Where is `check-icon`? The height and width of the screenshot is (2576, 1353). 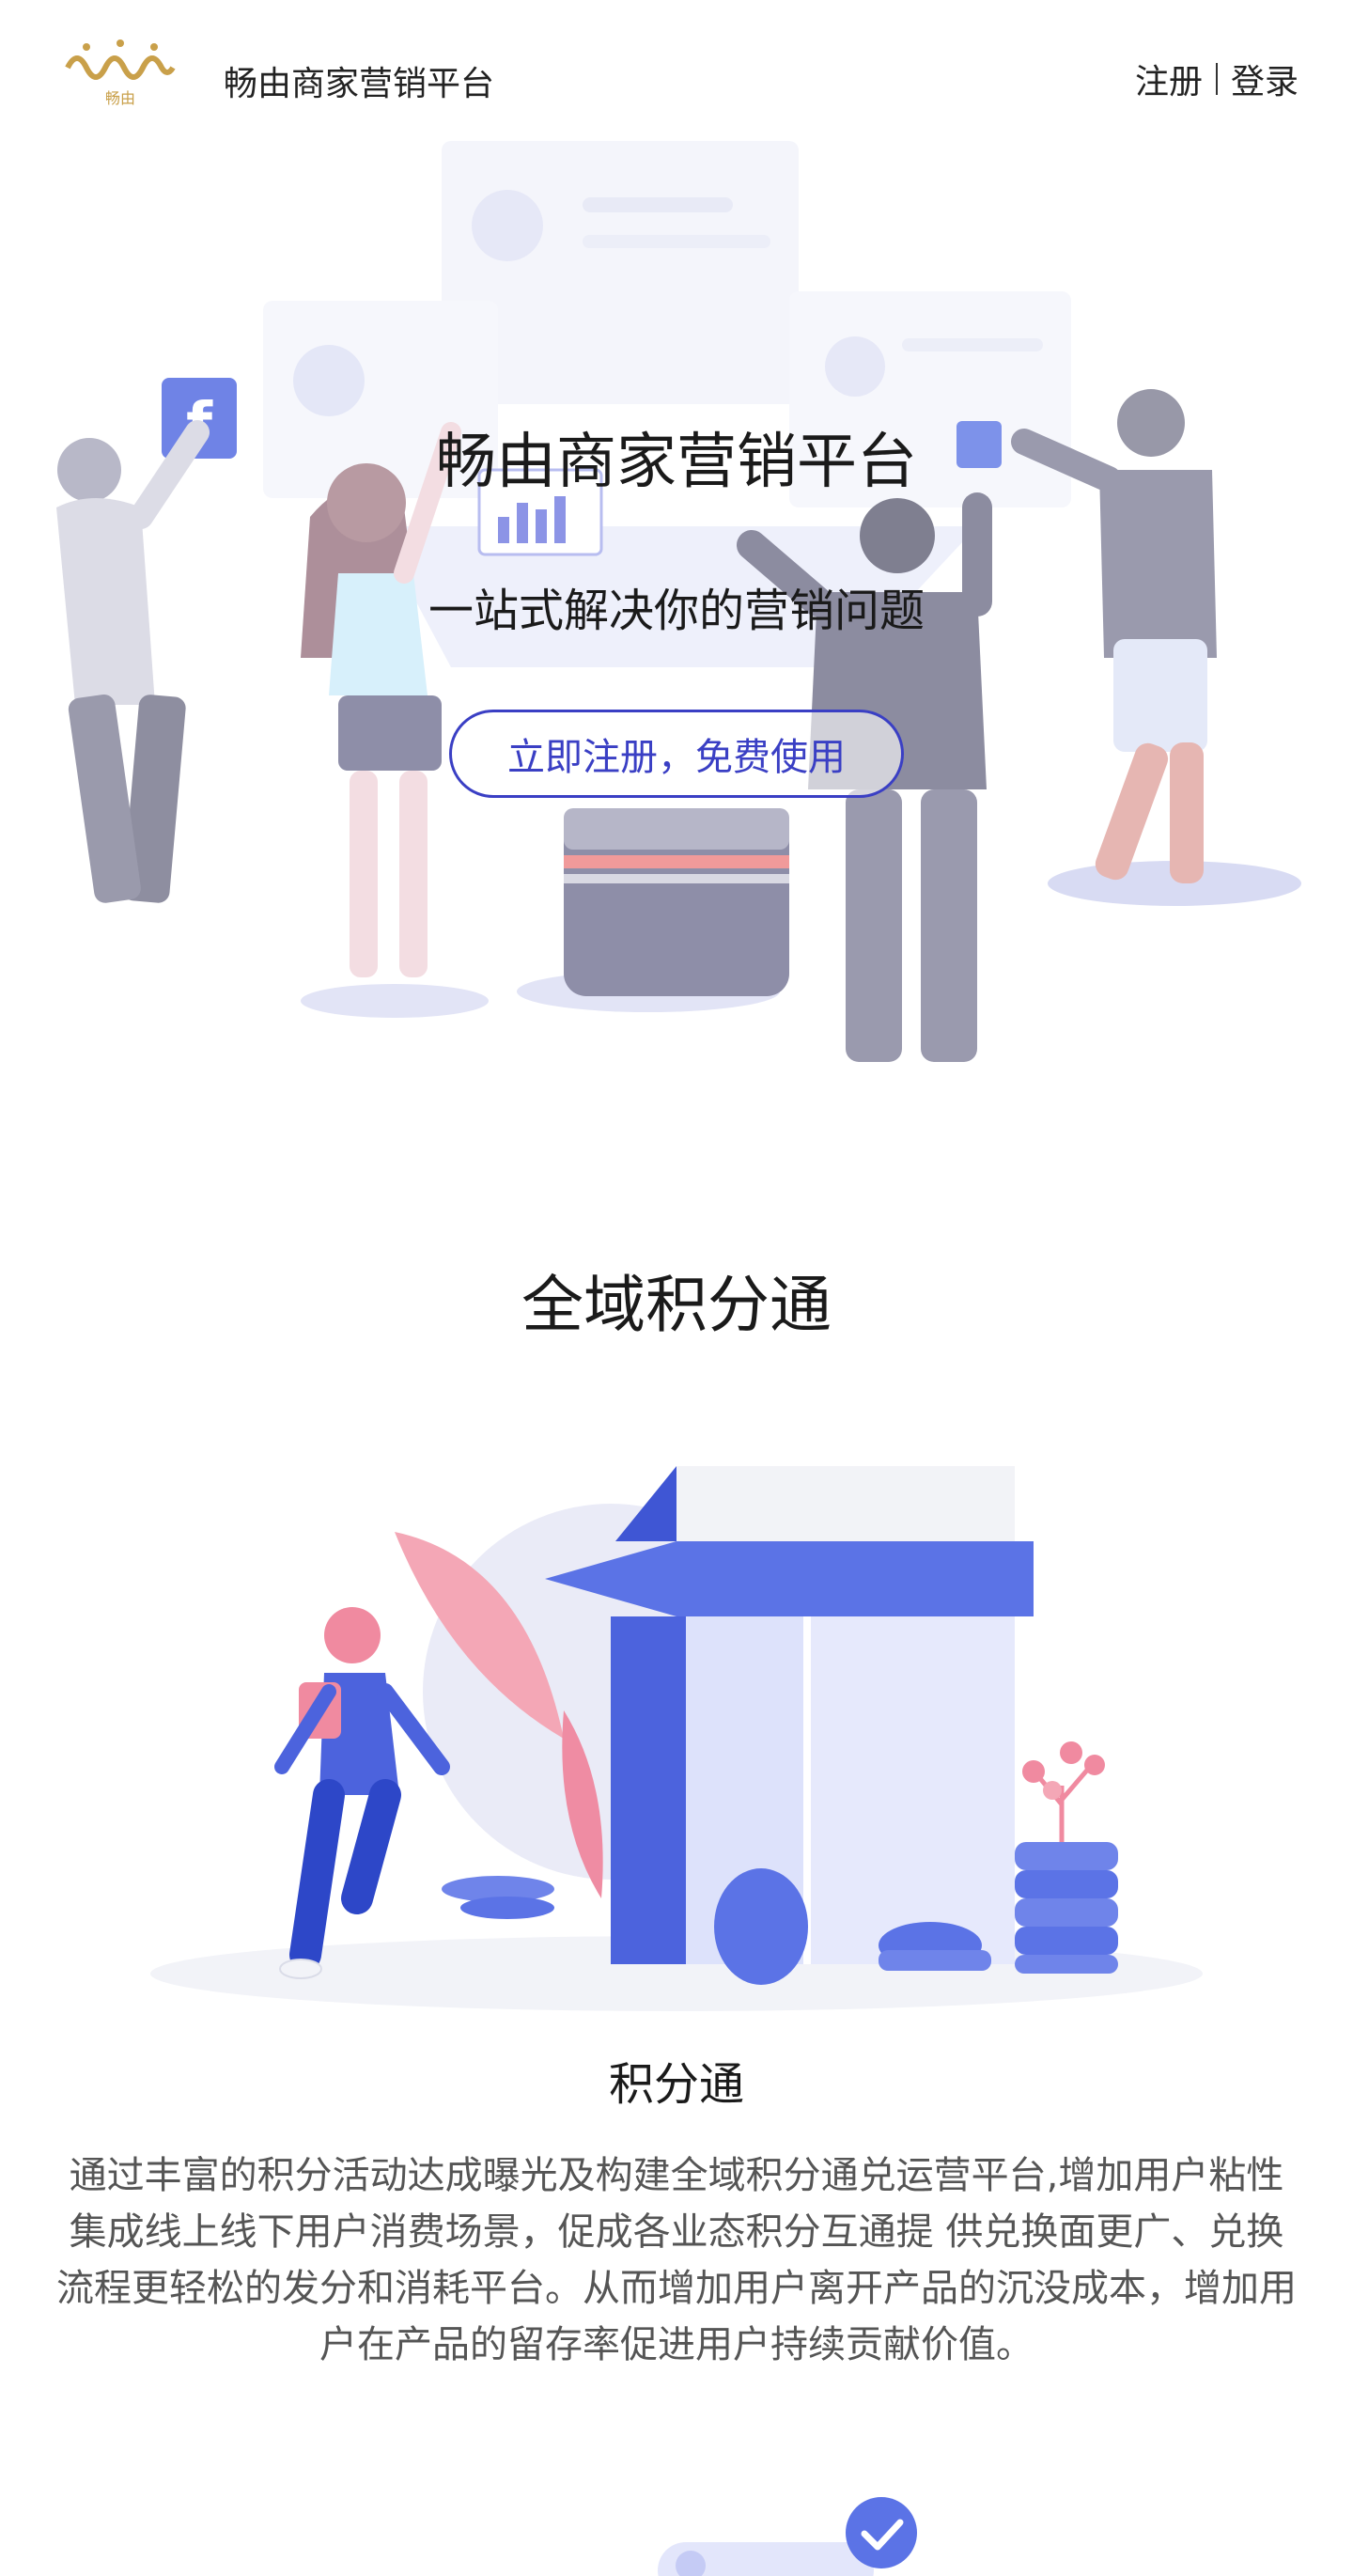
check-icon is located at coordinates (881, 2533).